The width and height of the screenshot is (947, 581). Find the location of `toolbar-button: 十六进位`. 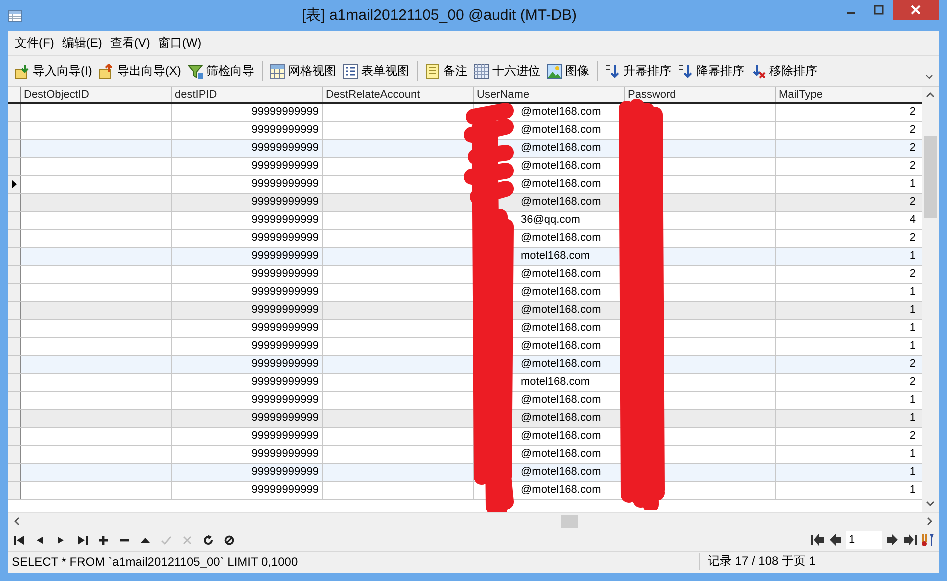

toolbar-button: 十六进位 is located at coordinates (507, 71).